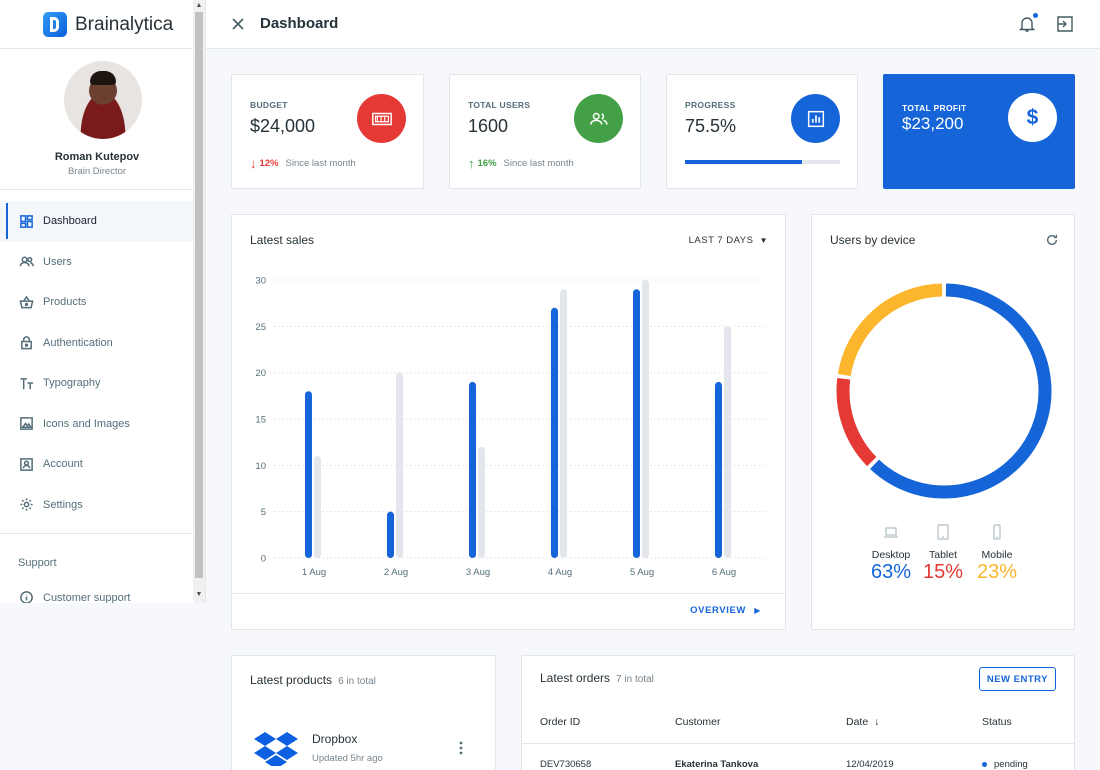  What do you see at coordinates (575, 678) in the screenshot?
I see `latest-orders-title: Latest orders` at bounding box center [575, 678].